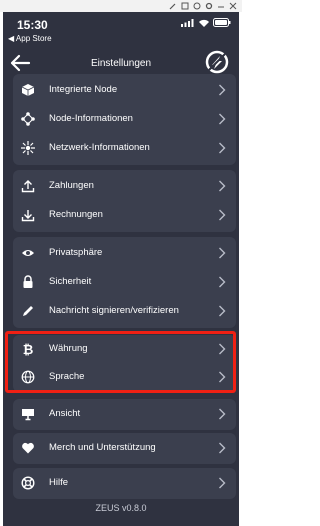  I want to click on lock-icon, so click(28, 281).